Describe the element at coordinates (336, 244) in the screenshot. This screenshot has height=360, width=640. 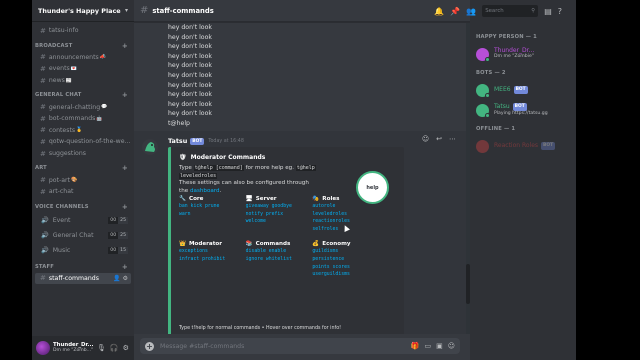
I see `field-name-text: Economy` at that location.